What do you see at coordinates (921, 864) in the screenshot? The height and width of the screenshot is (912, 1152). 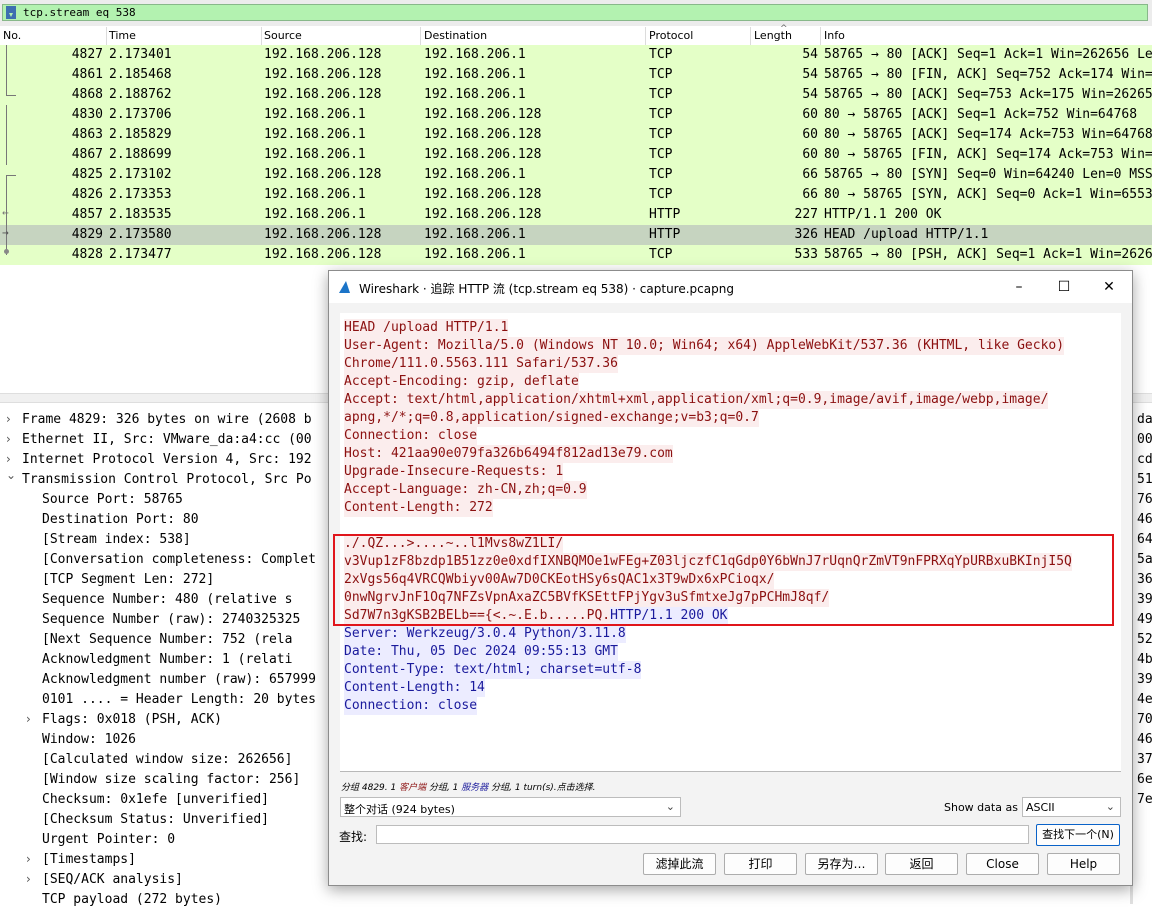 I see `back-button: 返回` at bounding box center [921, 864].